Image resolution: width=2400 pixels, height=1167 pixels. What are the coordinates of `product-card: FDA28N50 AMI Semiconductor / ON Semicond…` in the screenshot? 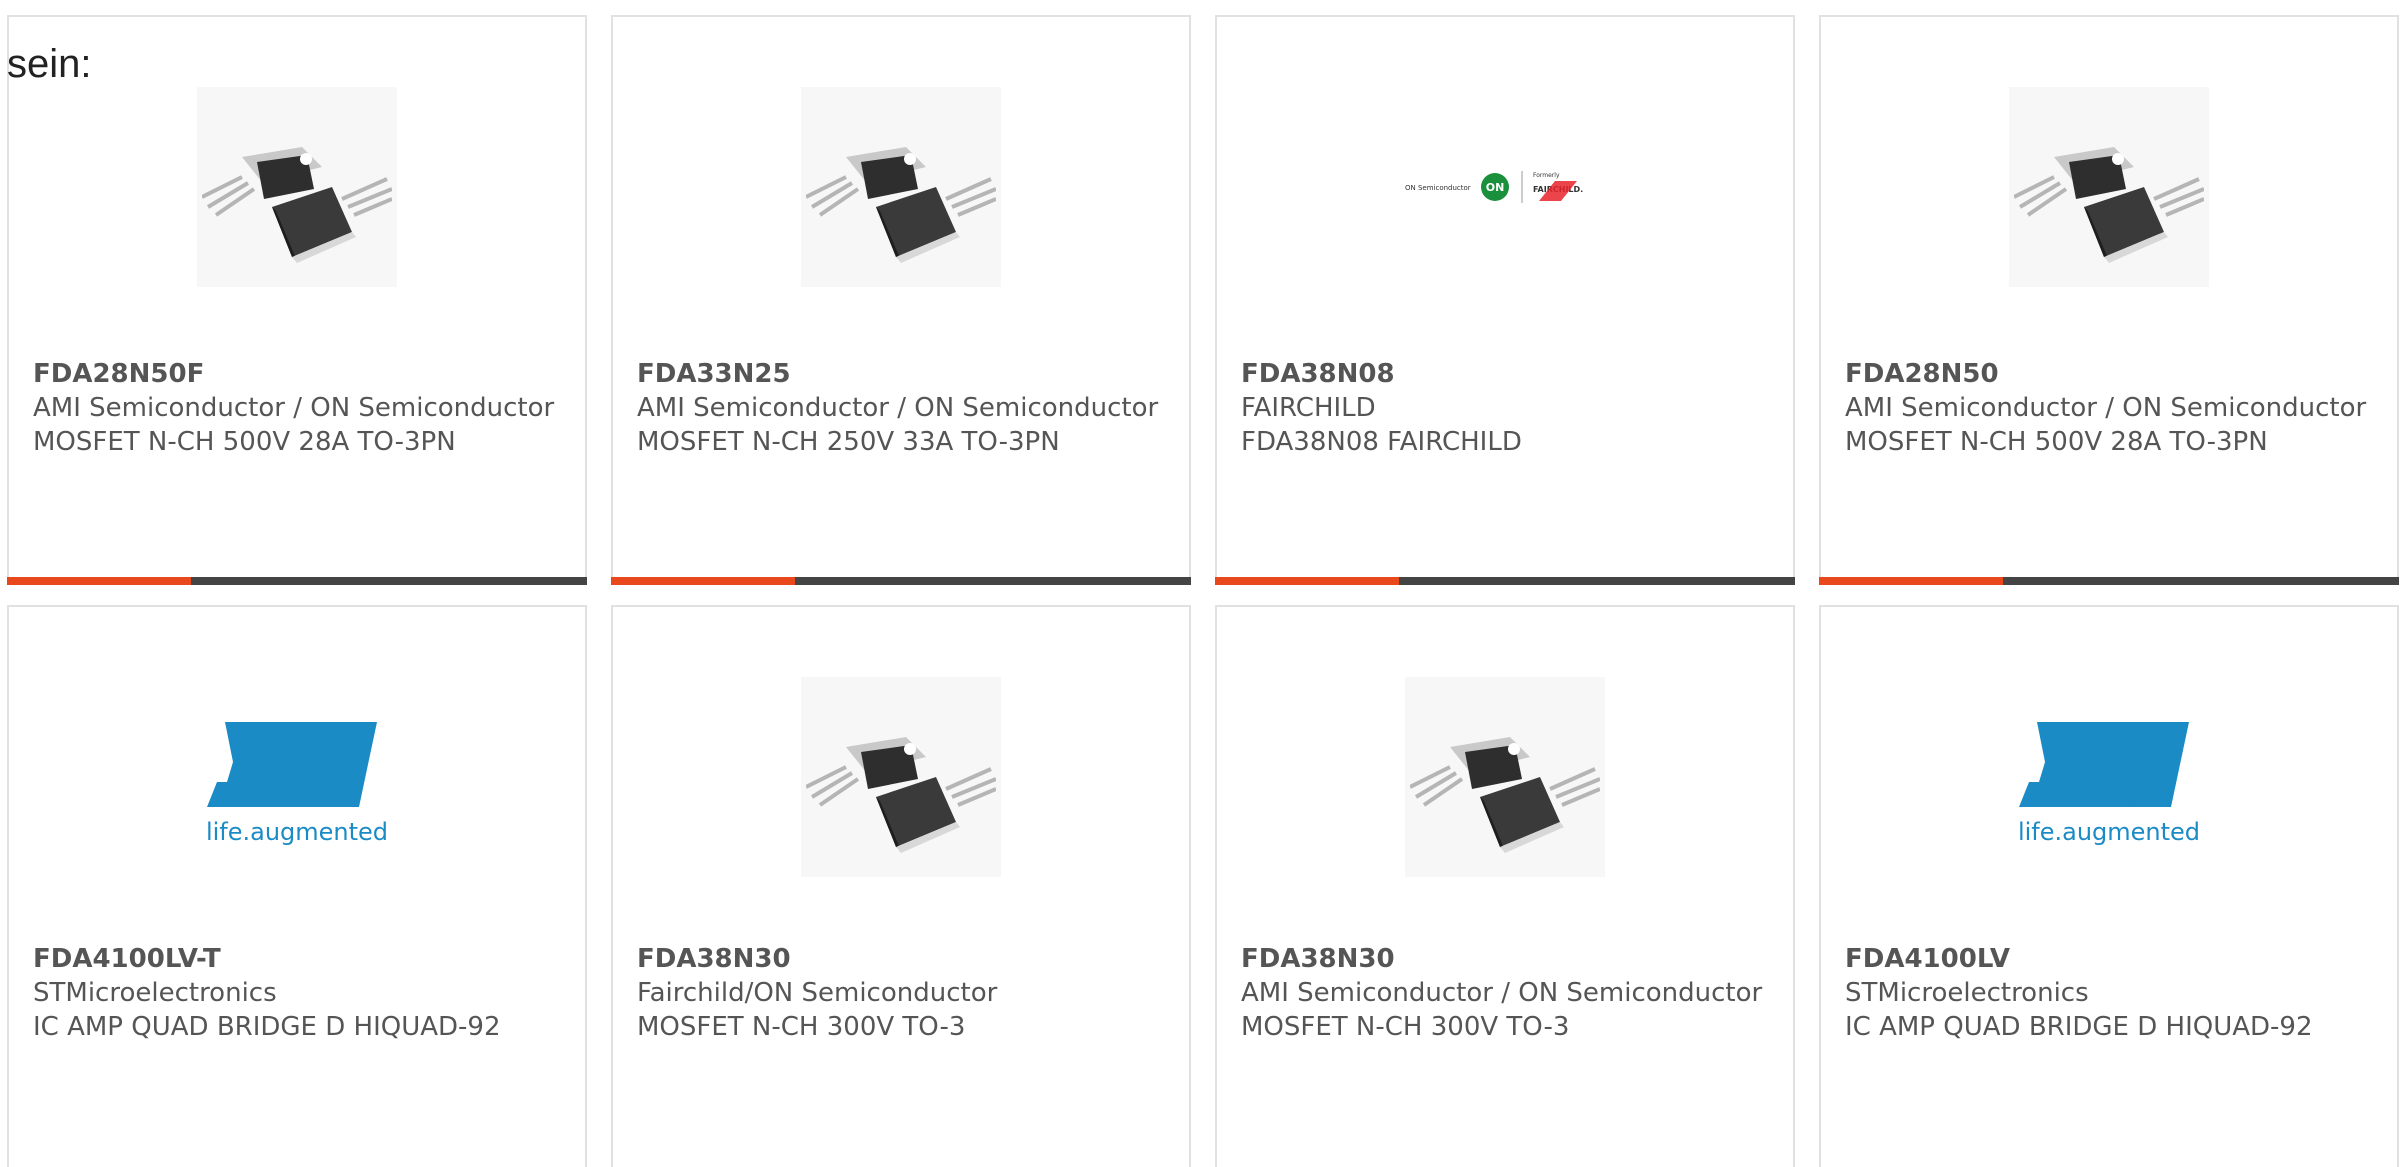 It's located at (2109, 300).